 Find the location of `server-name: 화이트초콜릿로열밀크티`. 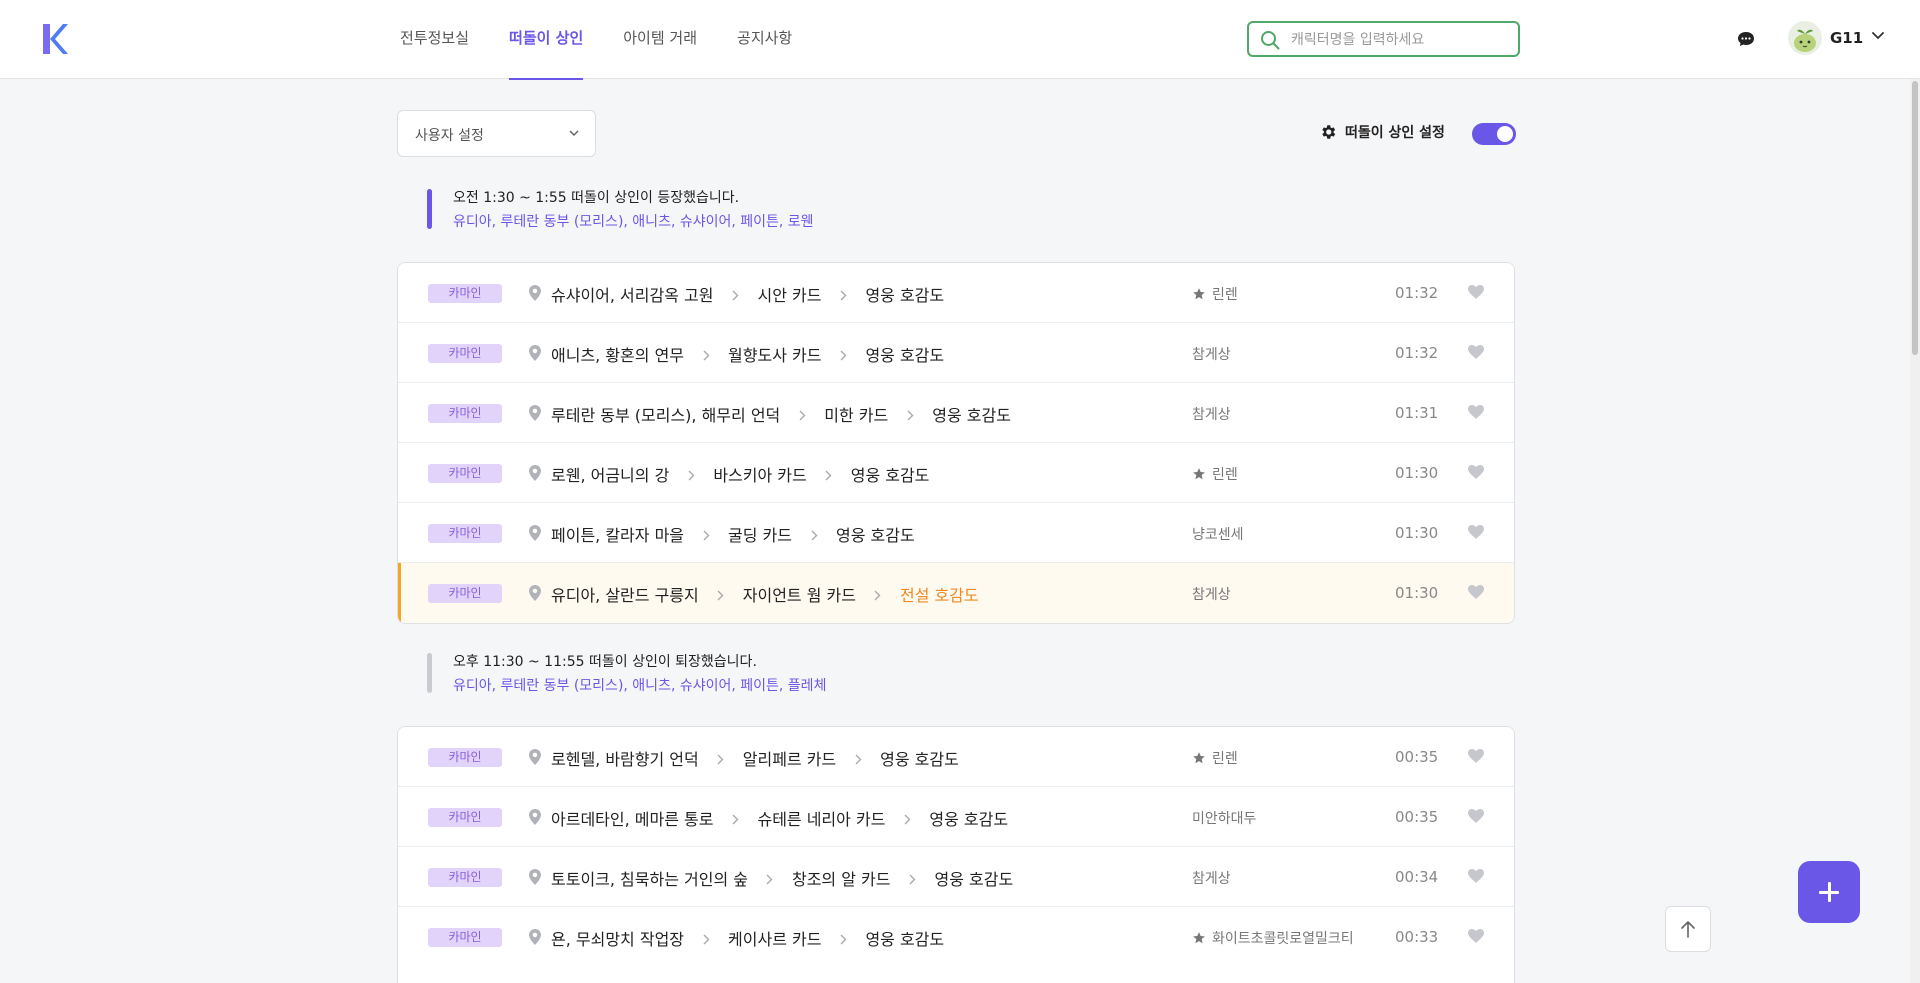

server-name: 화이트초콜릿로열밀크티 is located at coordinates (1283, 939).